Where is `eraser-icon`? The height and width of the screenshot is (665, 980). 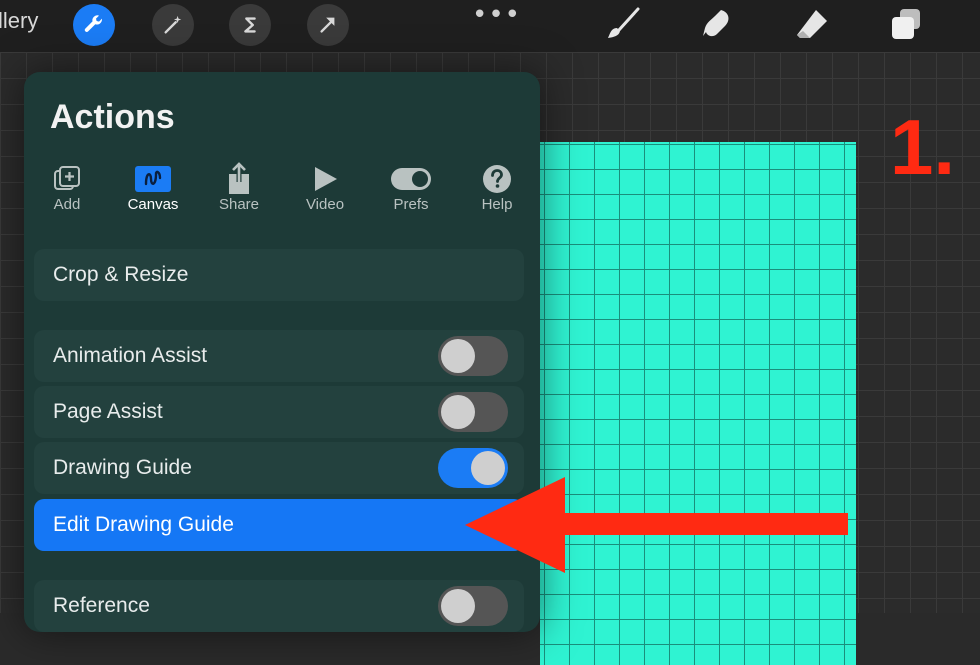
eraser-icon is located at coordinates (812, 24).